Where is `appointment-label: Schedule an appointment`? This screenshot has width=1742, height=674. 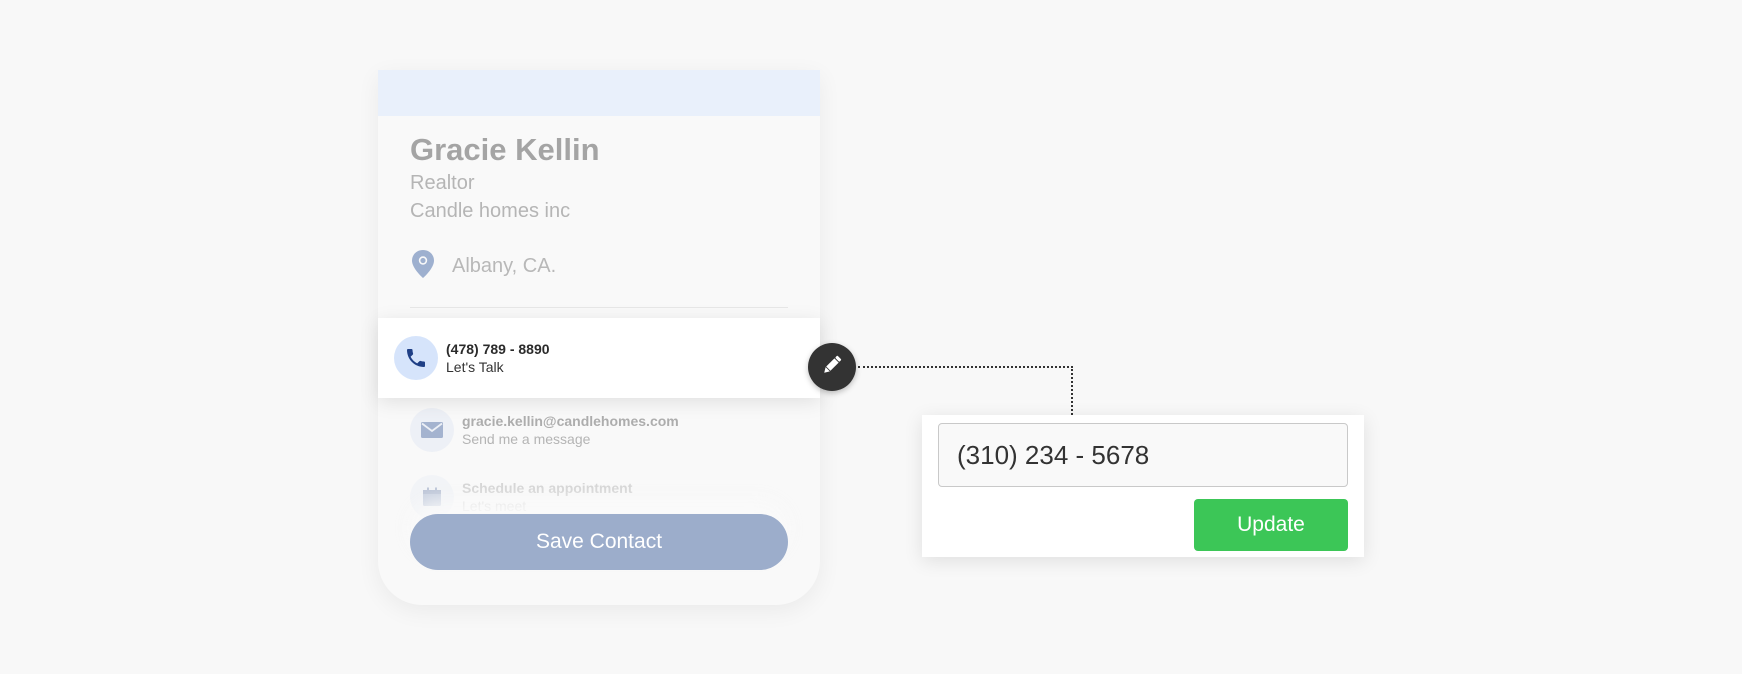
appointment-label: Schedule an appointment is located at coordinates (547, 488).